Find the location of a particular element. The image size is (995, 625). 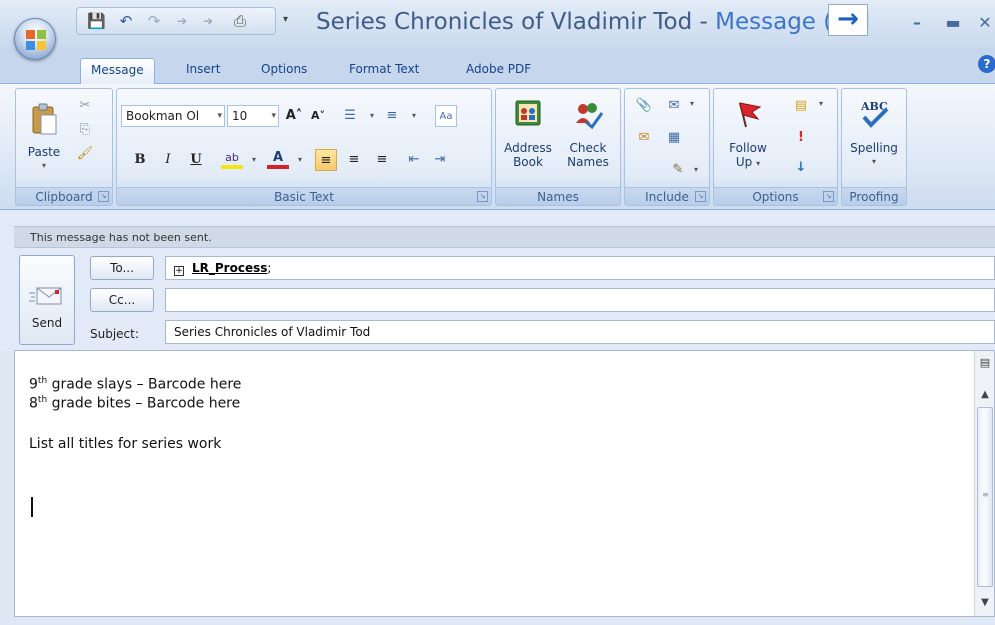

body-line-2-ordinal: th is located at coordinates (42, 400).